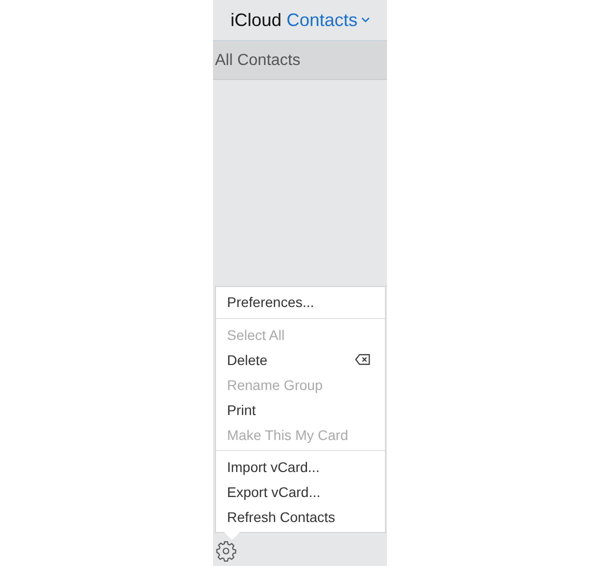  Describe the element at coordinates (275, 384) in the screenshot. I see `menu-item-label: Rename Group` at that location.